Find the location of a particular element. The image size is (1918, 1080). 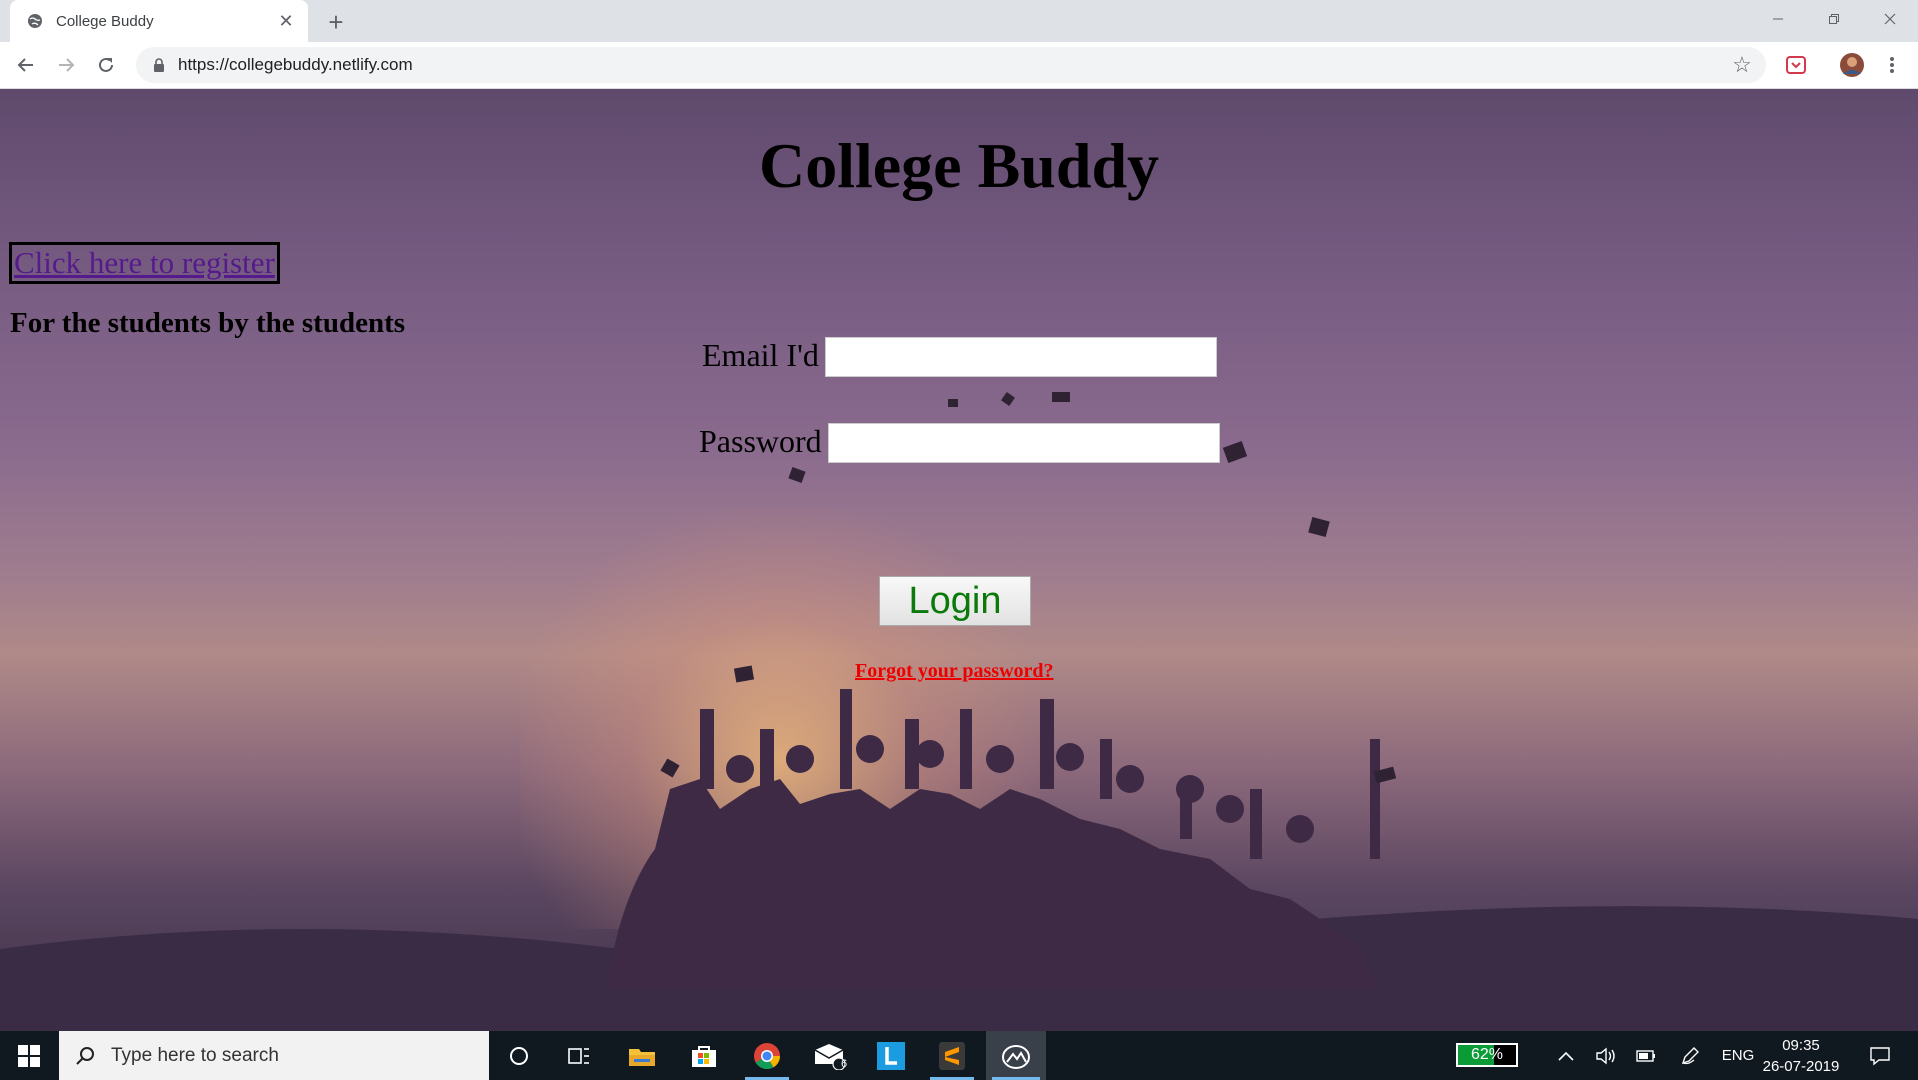

email-field is located at coordinates (1021, 357).